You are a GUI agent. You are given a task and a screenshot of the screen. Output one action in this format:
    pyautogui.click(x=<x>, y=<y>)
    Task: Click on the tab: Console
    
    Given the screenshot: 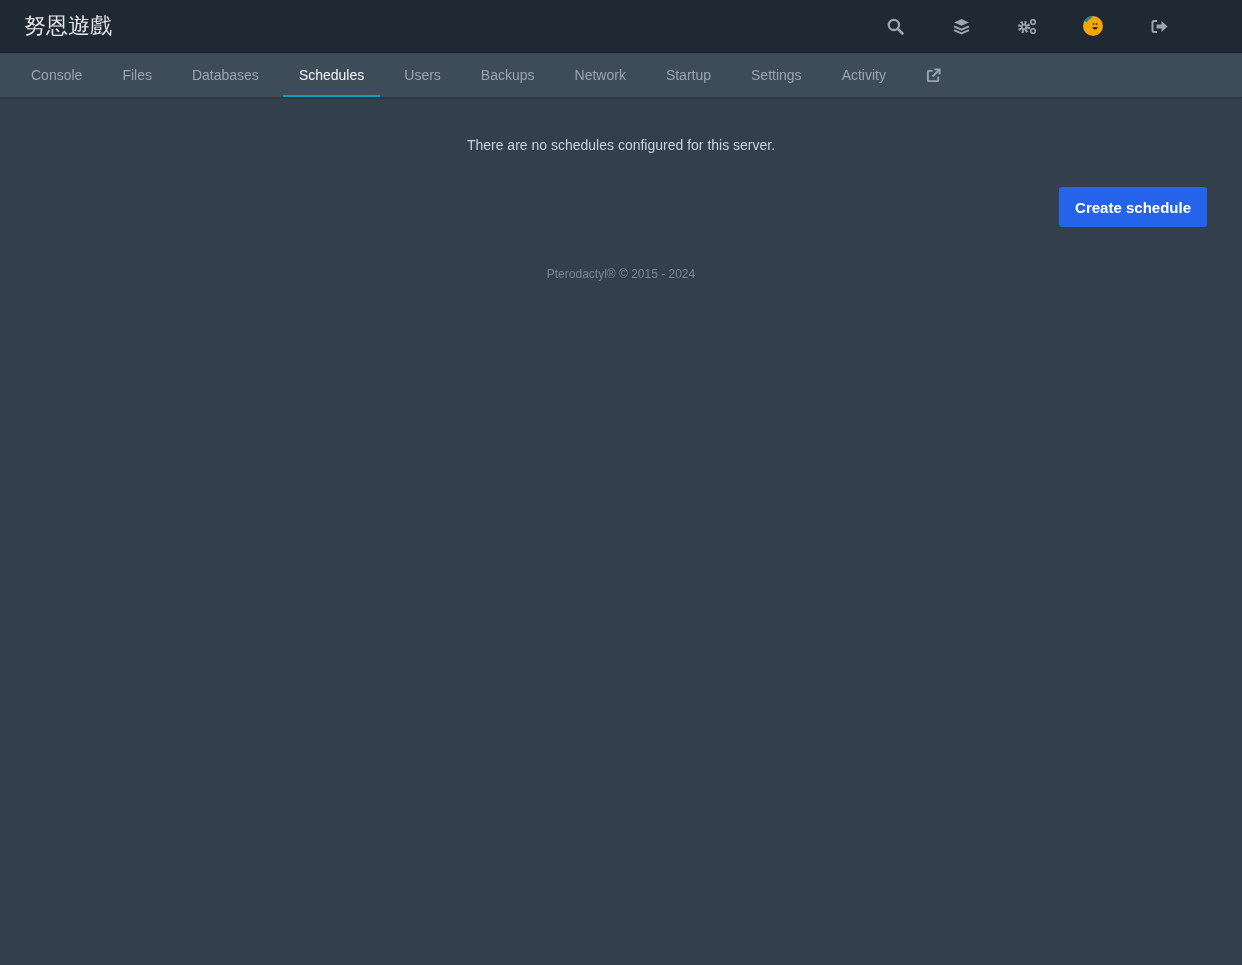 What is the action you would take?
    pyautogui.click(x=57, y=75)
    